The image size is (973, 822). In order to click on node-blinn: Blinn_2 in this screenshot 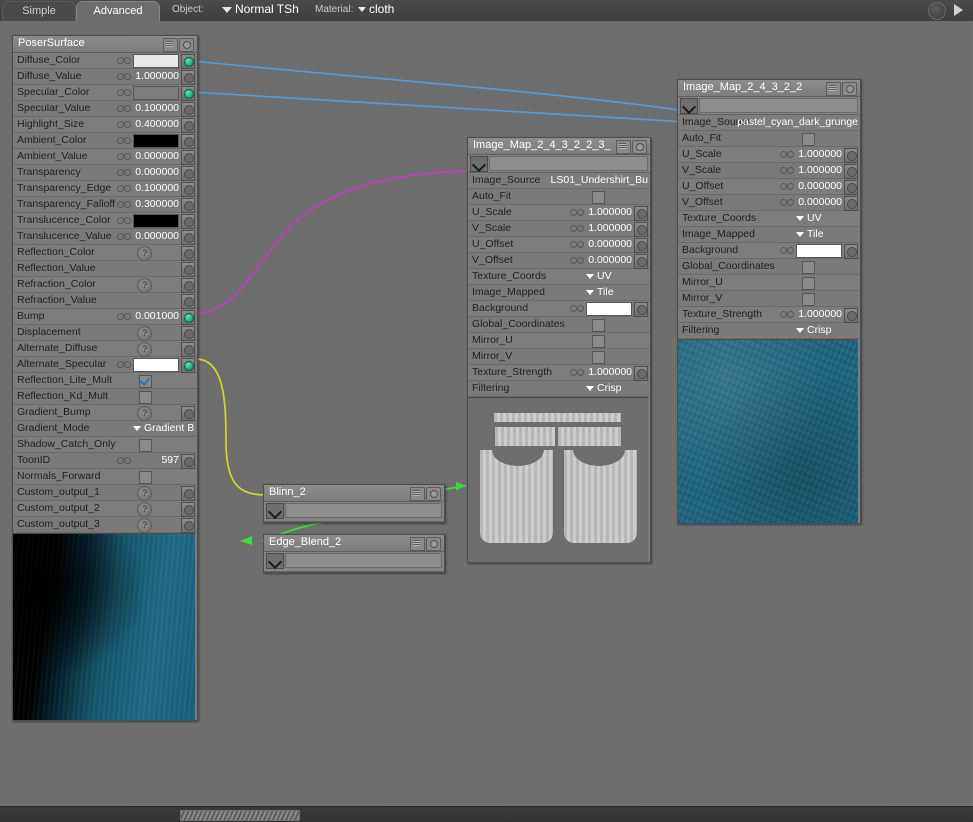, I will do `click(354, 503)`.